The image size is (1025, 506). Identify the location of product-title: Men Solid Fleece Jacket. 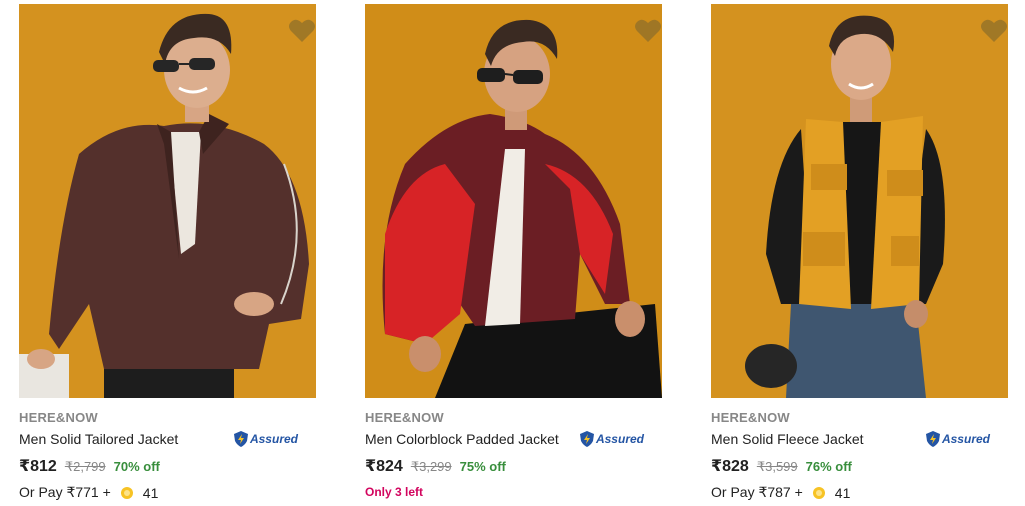
(787, 439).